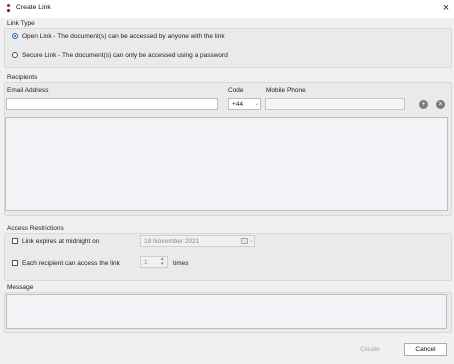 This screenshot has width=454, height=364. Describe the element at coordinates (33, 7) in the screenshot. I see `window-title: Create Link` at that location.